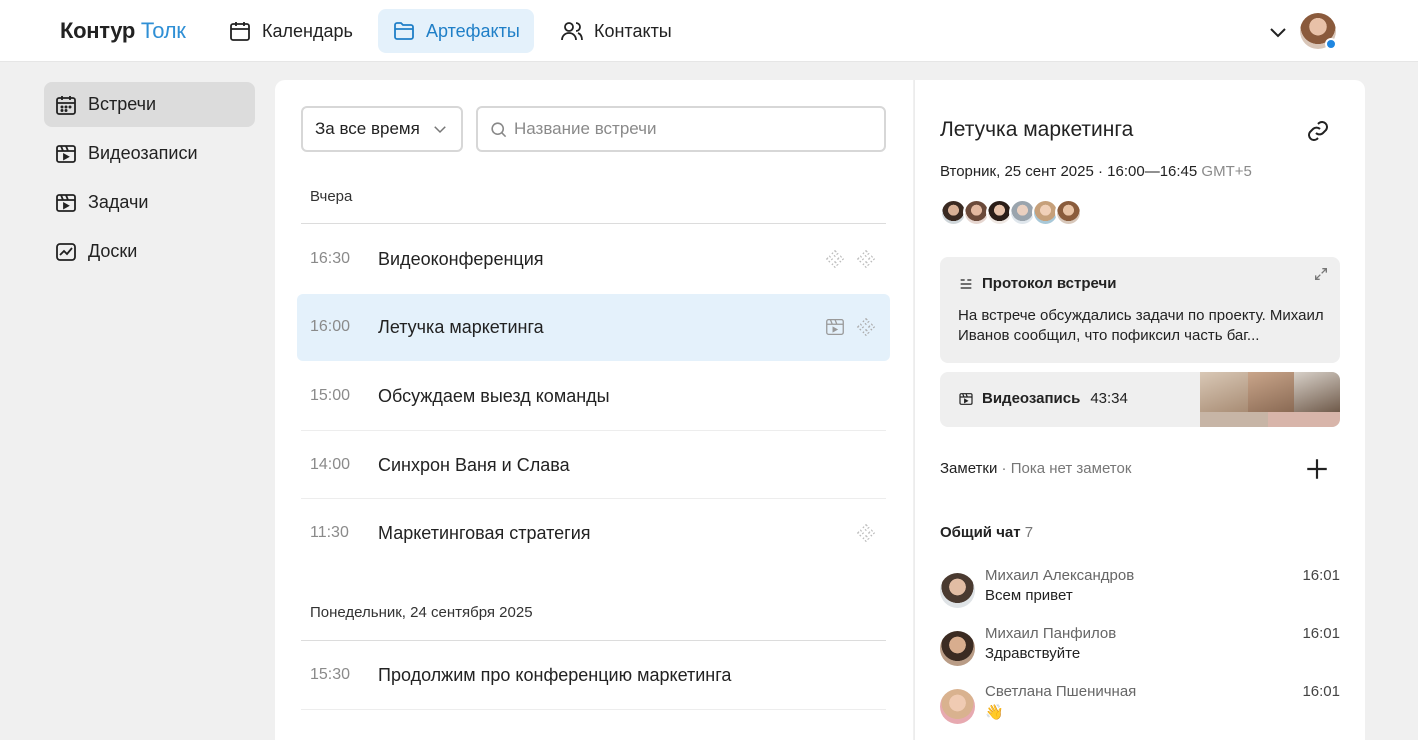 The height and width of the screenshot is (740, 1418). I want to click on chat-author: Михаил Александров, so click(1060, 575).